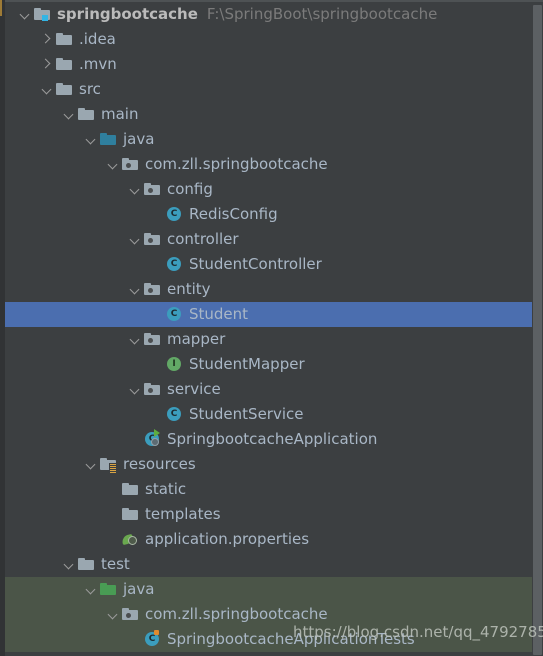 The width and height of the screenshot is (543, 656). I want to click on tree-row-label: templates, so click(183, 514).